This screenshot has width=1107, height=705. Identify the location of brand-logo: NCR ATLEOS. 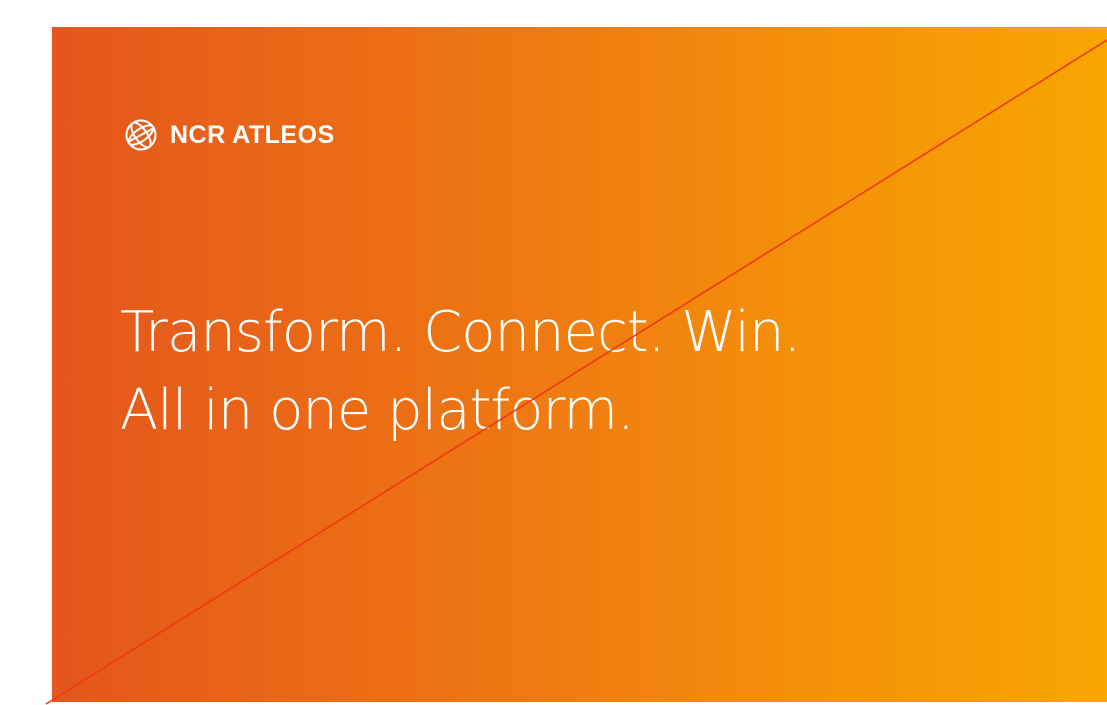
(229, 135).